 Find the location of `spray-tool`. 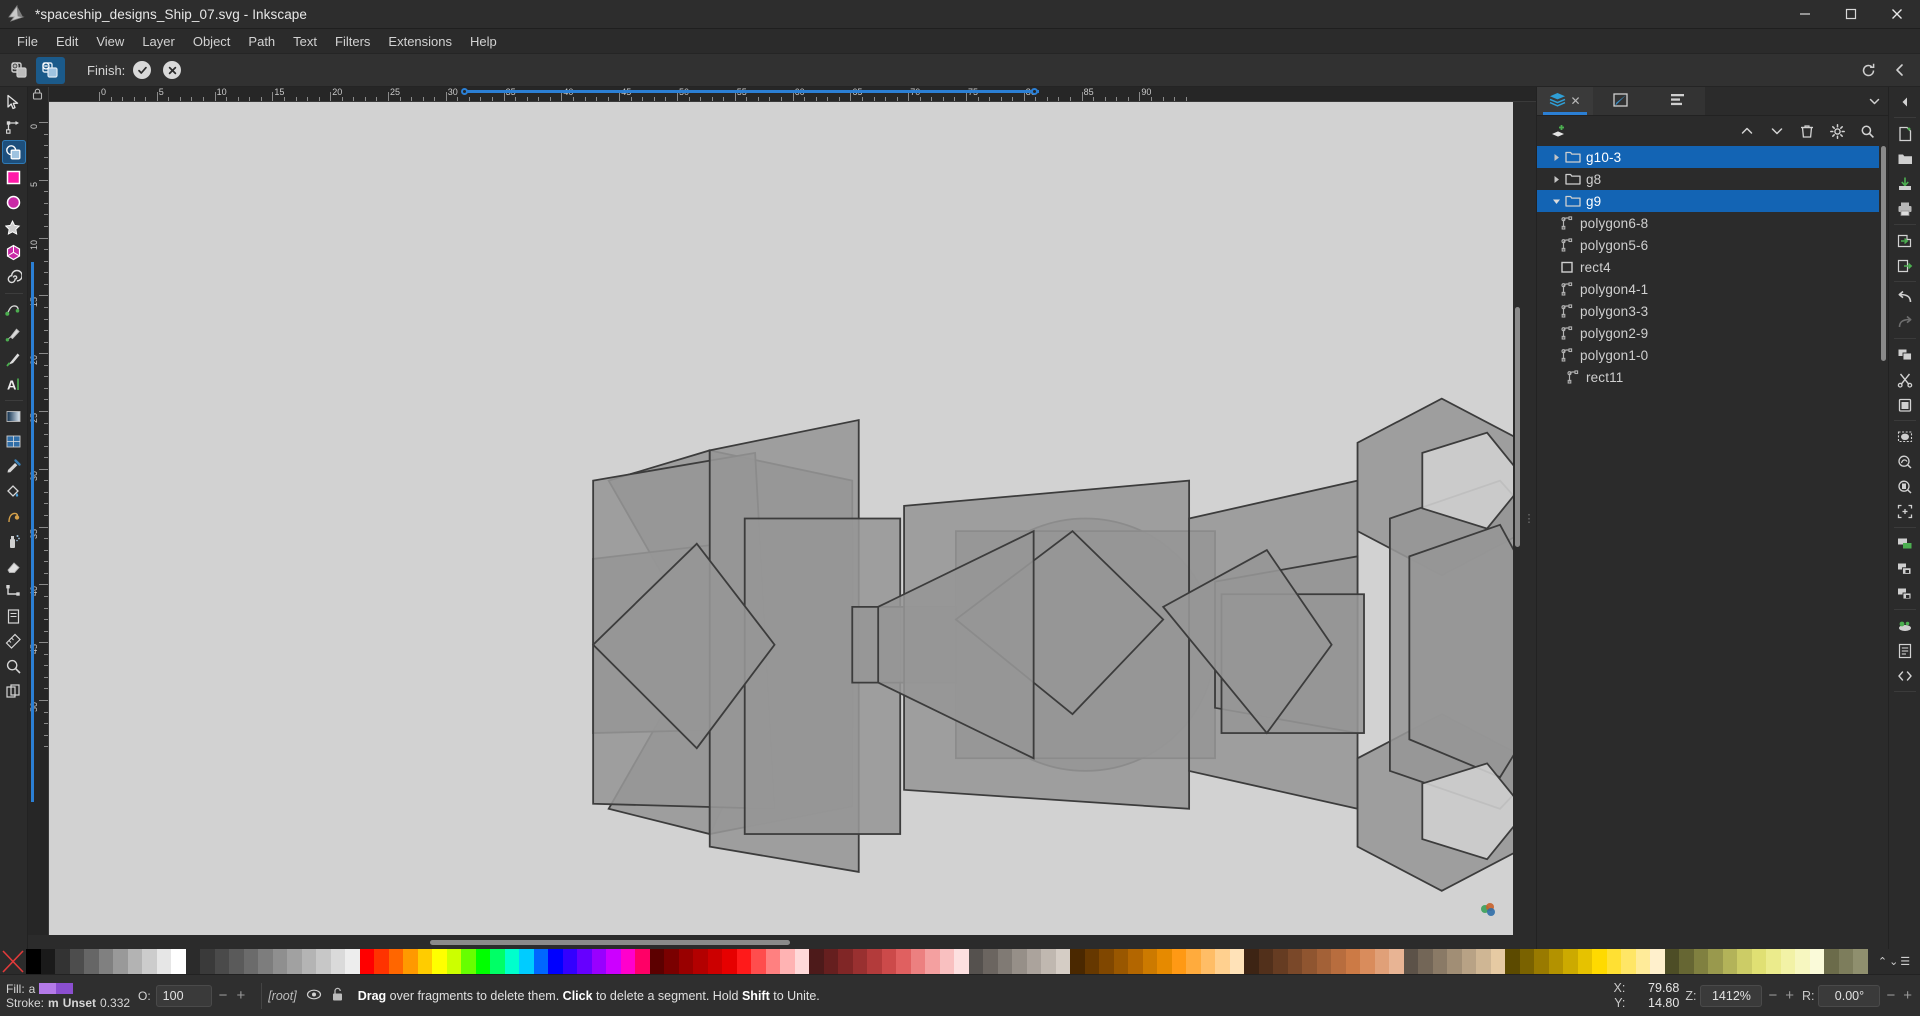

spray-tool is located at coordinates (14, 541).